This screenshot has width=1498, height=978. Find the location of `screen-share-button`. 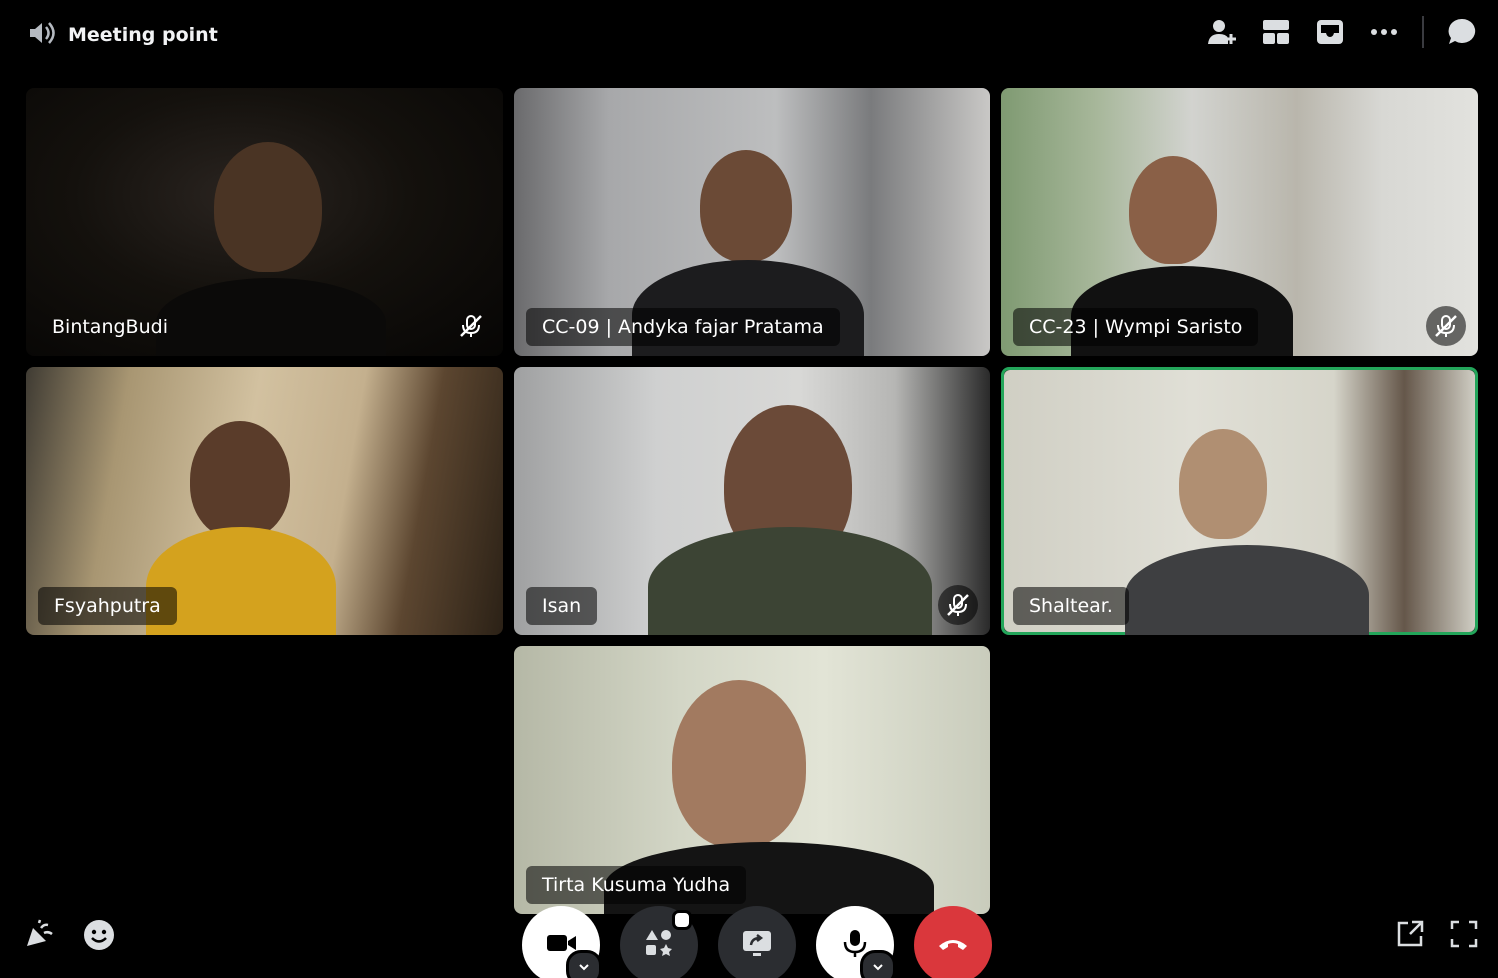

screen-share-button is located at coordinates (757, 942).